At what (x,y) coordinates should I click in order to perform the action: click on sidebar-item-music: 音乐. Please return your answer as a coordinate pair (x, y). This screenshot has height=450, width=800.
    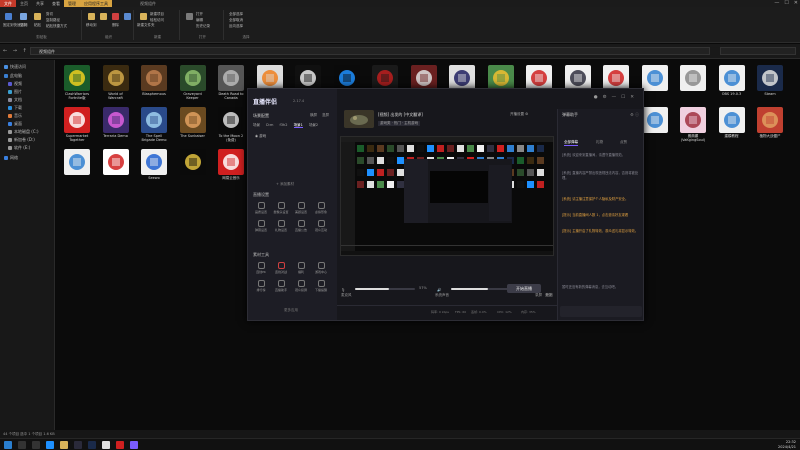
    Looking at the image, I should click on (15, 116).